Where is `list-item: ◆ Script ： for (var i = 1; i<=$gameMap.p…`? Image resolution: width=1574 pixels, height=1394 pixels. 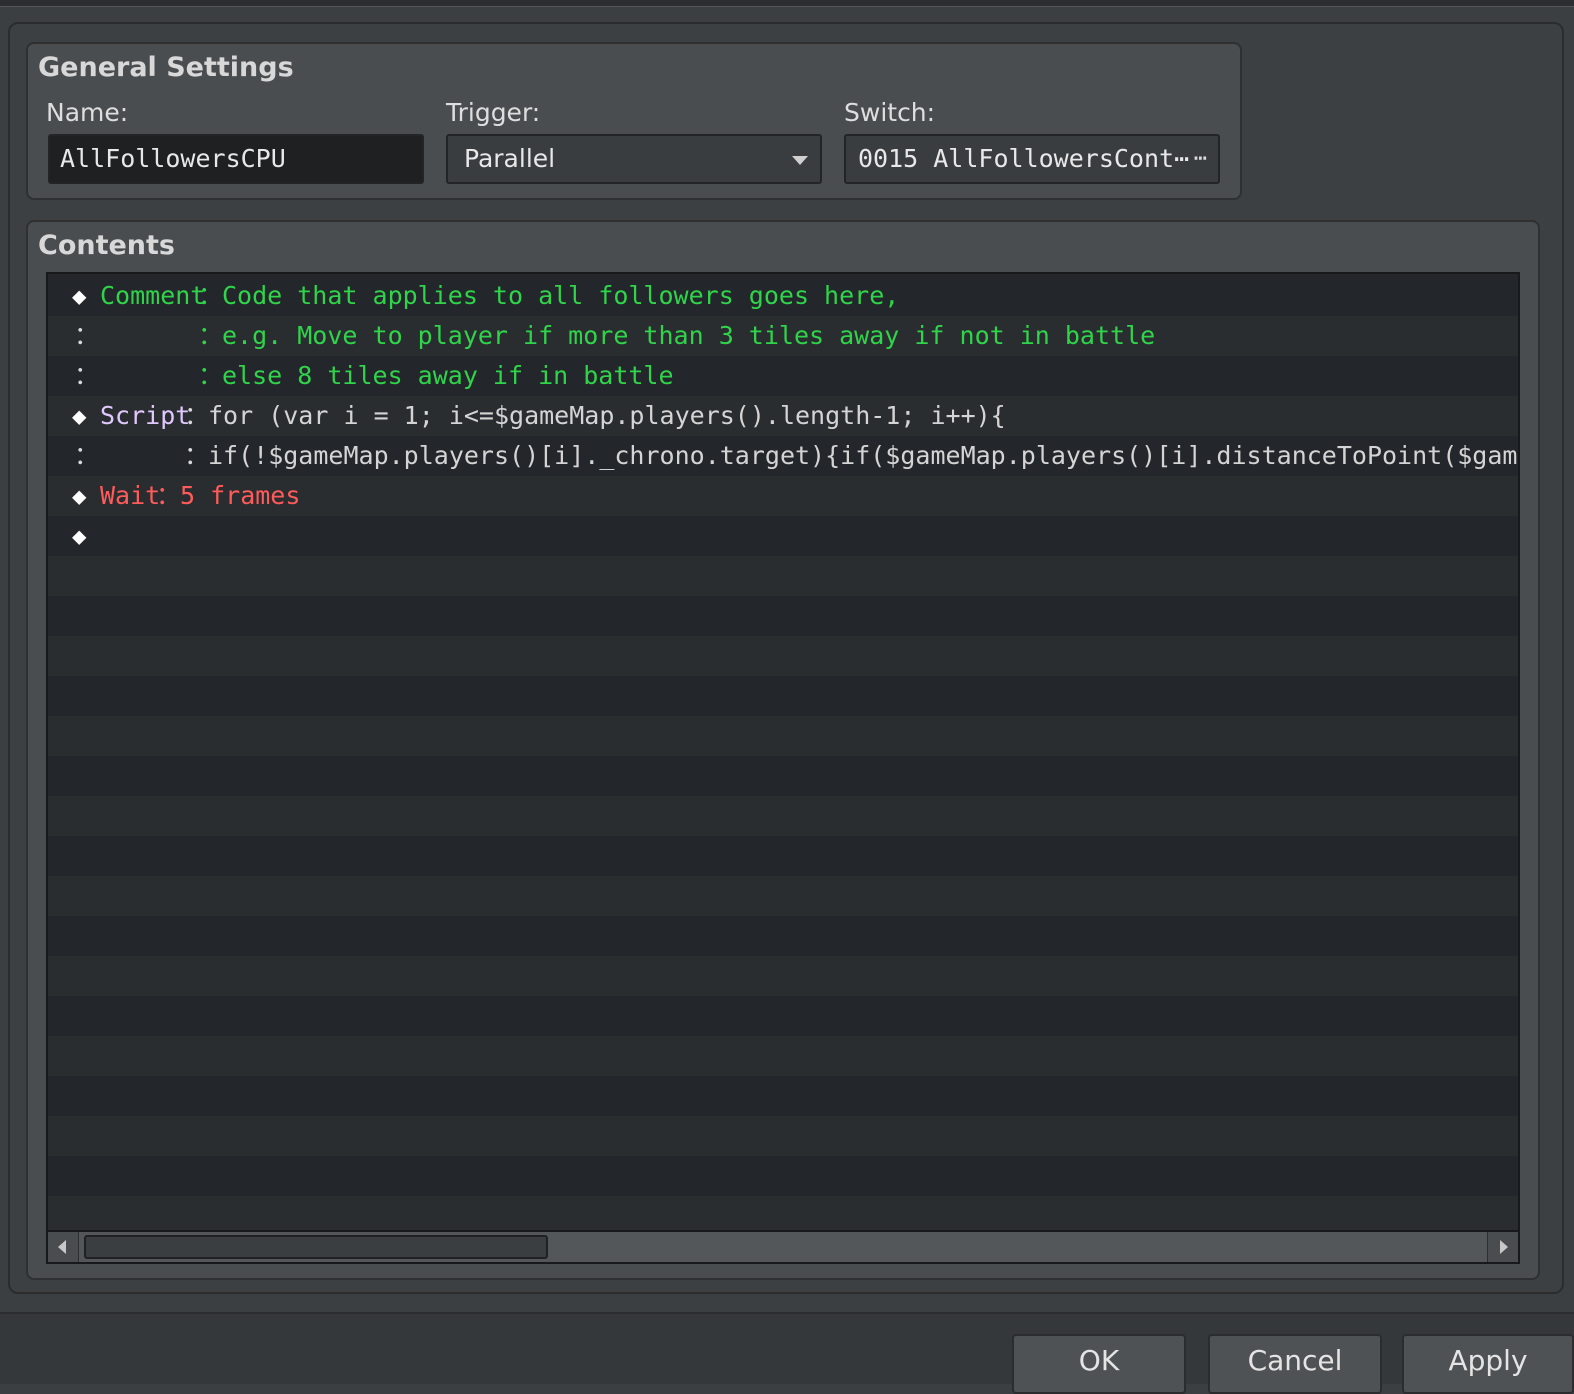 list-item: ◆ Script ： for (var i = 1; i<=$gameMap.p… is located at coordinates (783, 416).